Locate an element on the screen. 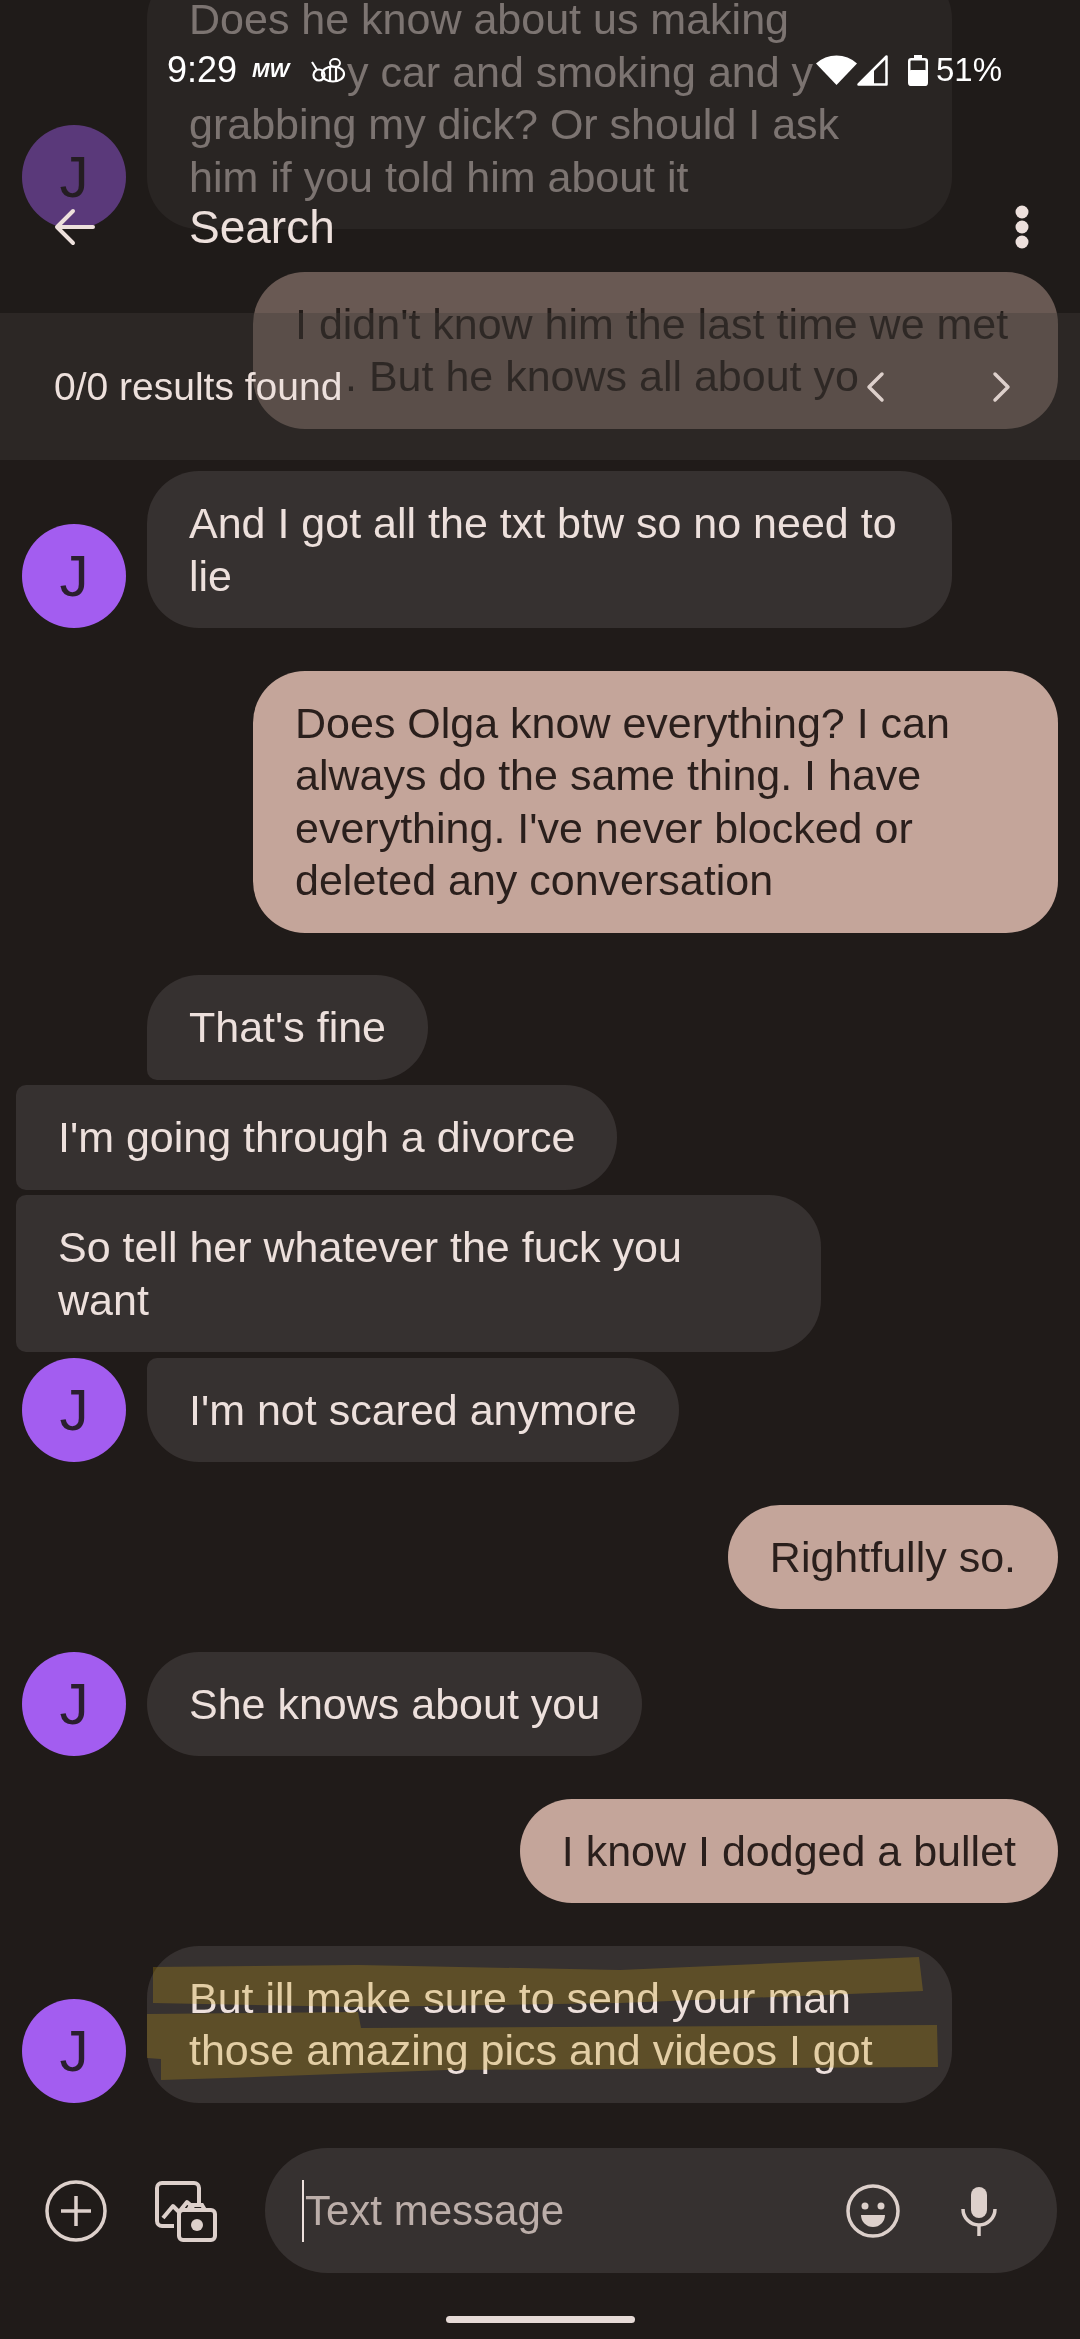 This screenshot has width=1080, height=2339. back-arrow-icon is located at coordinates (74, 226).